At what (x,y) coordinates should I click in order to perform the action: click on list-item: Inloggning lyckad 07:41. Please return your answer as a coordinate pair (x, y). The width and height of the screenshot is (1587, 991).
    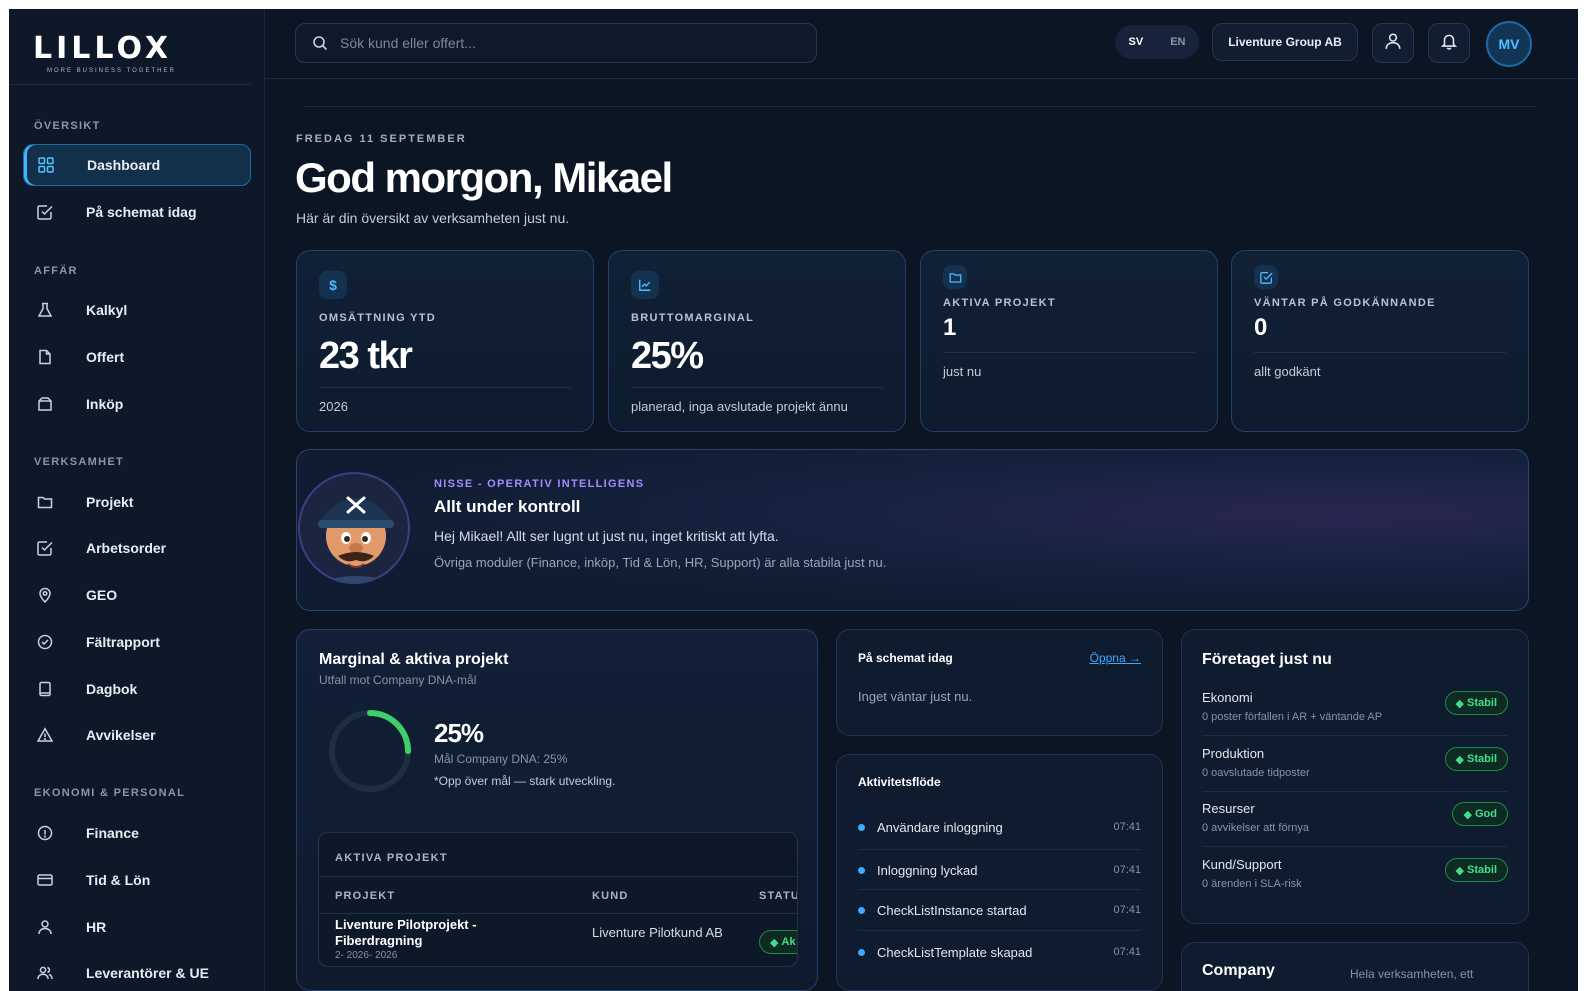
    Looking at the image, I should click on (999, 870).